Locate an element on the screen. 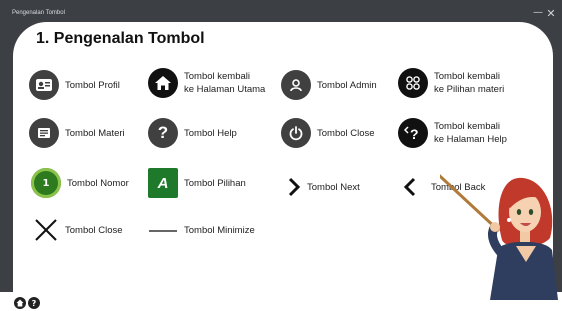 The image size is (562, 311). item-tombol-admin: Tombol Admin is located at coordinates (329, 85).